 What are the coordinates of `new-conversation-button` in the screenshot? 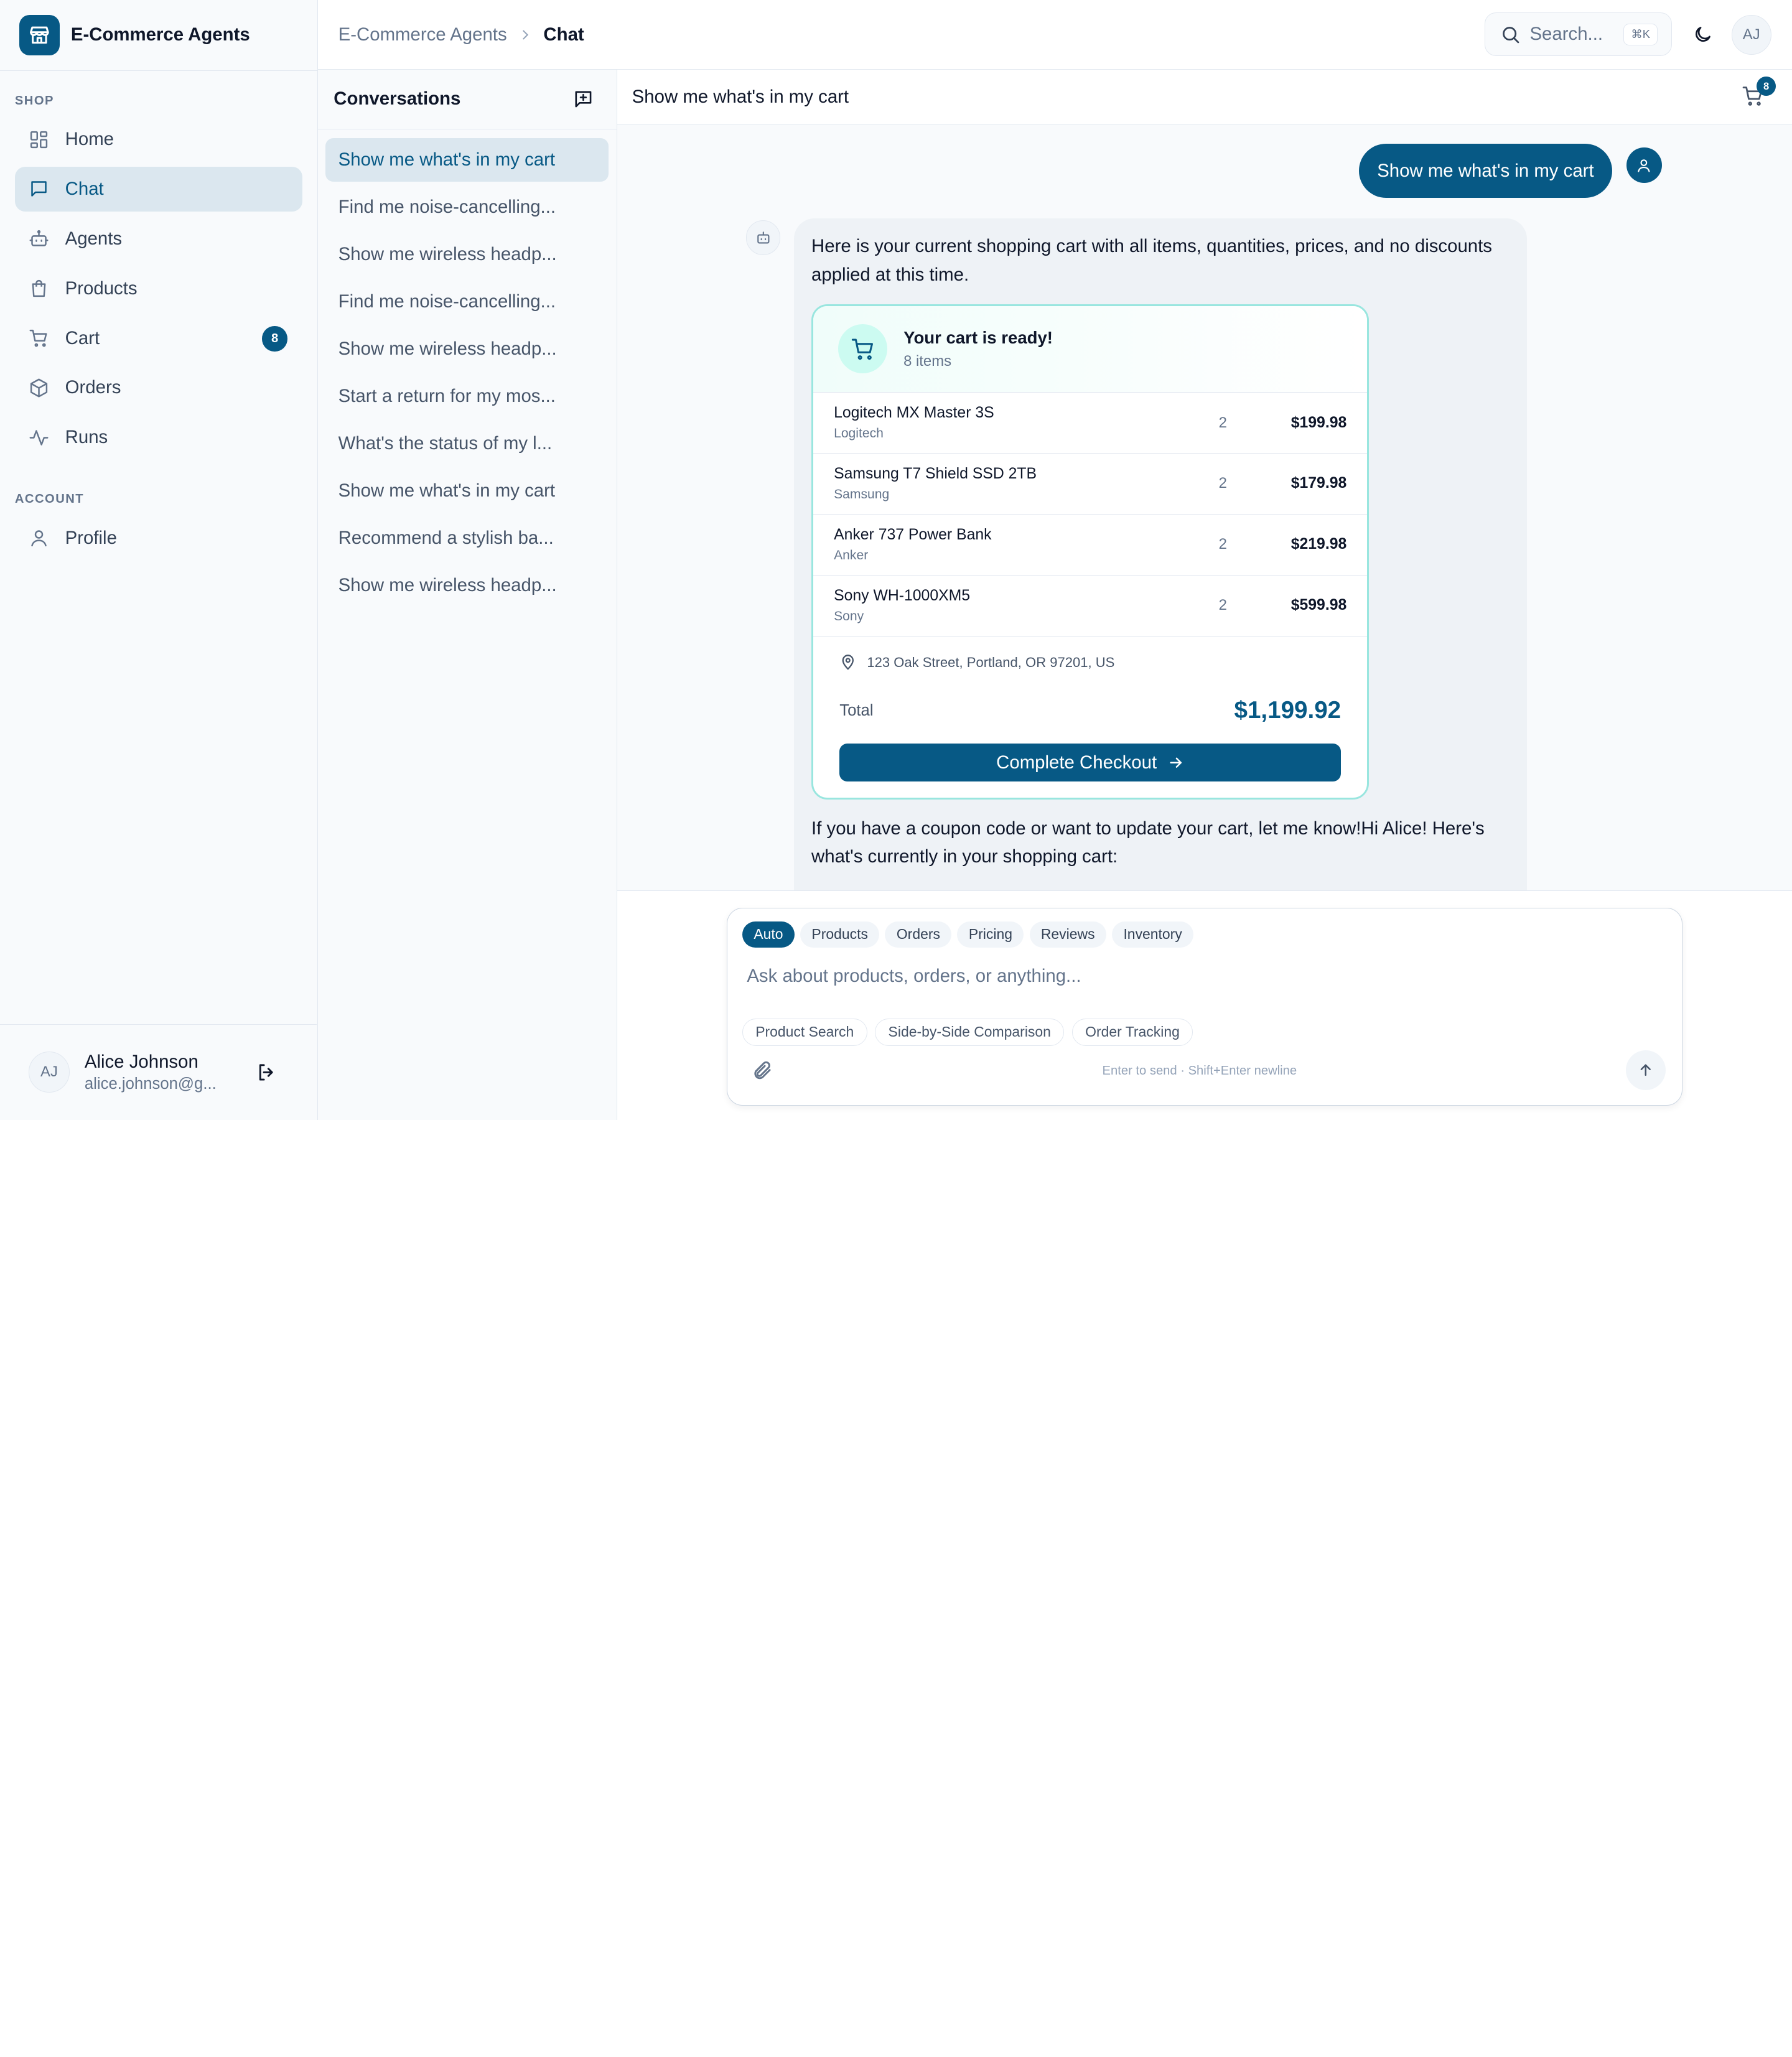 It's located at (583, 98).